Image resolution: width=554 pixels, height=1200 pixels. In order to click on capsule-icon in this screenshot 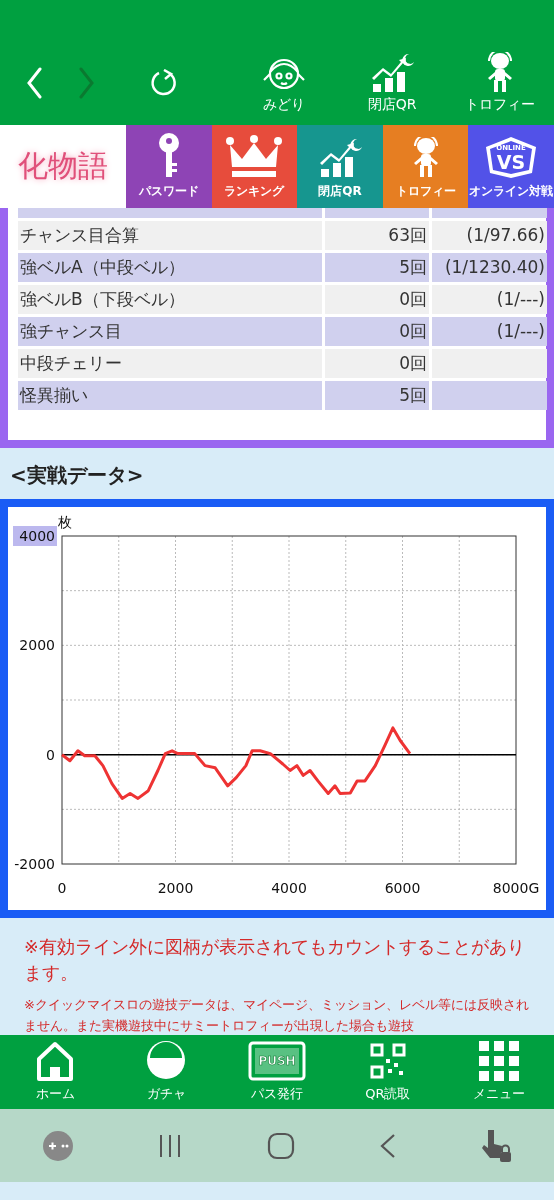, I will do `click(166, 1060)`.